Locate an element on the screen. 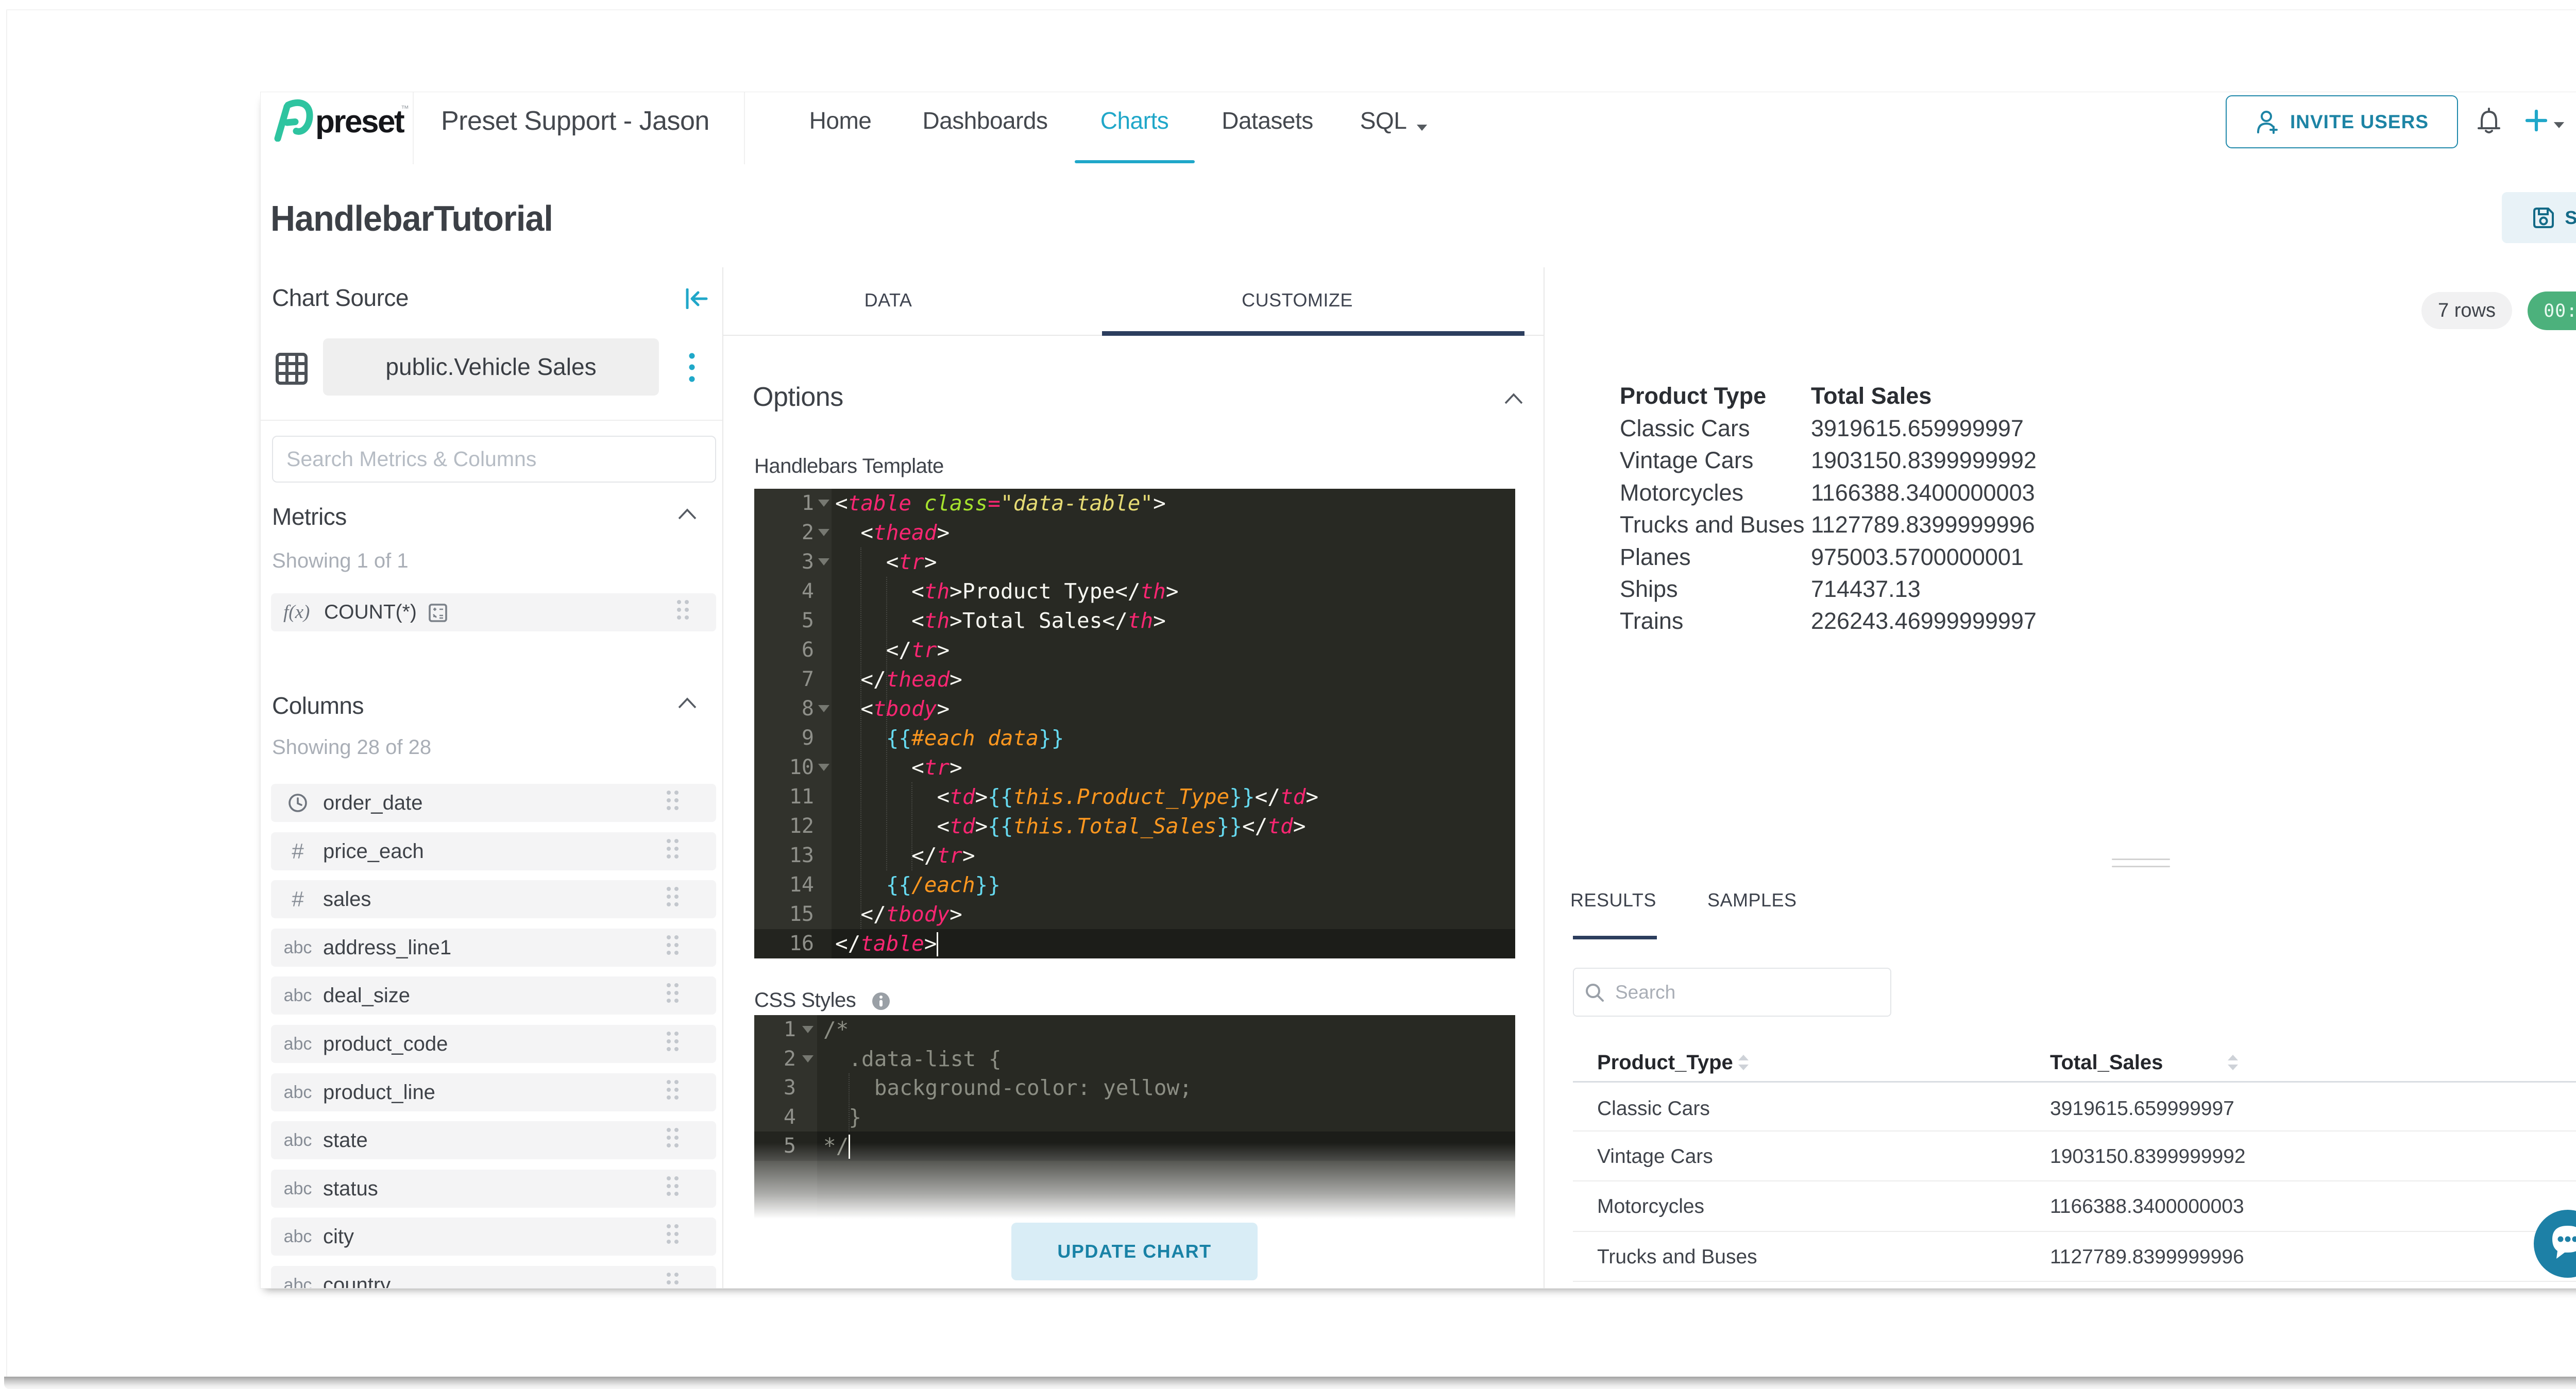 This screenshot has width=2576, height=1389. column-name: product_line is located at coordinates (379, 1092).